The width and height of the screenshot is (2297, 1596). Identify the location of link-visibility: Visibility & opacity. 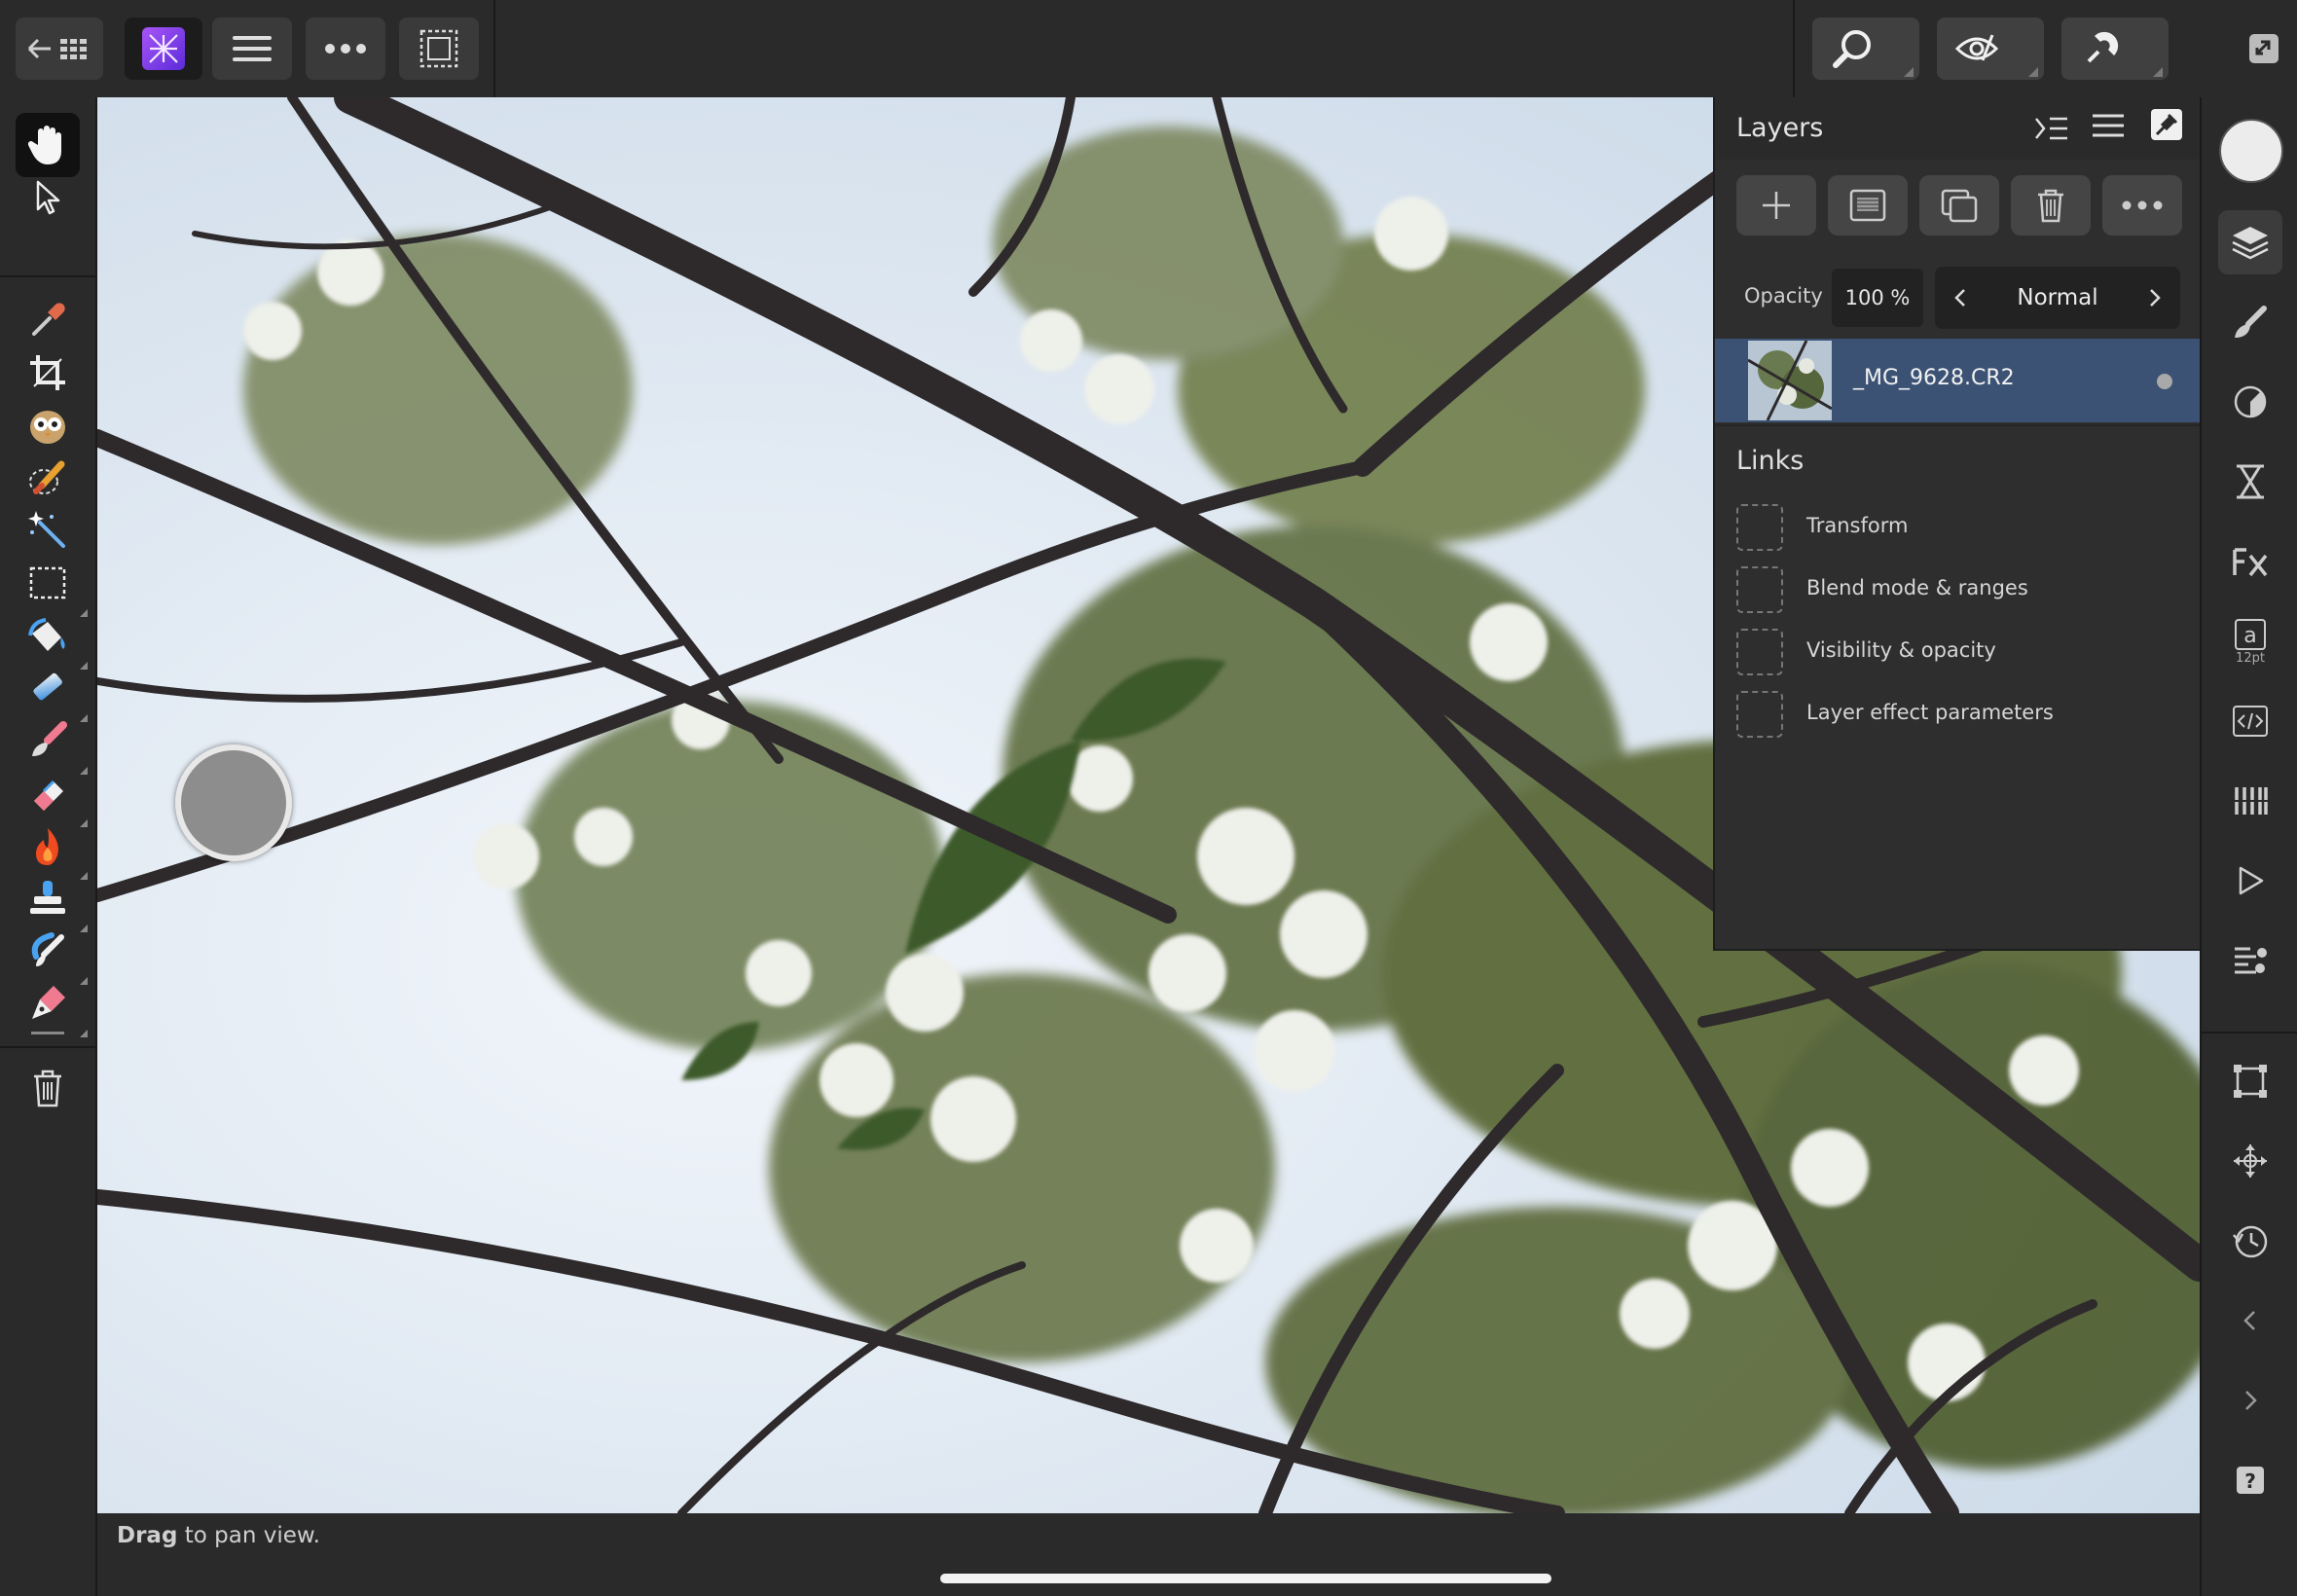
(1960, 652).